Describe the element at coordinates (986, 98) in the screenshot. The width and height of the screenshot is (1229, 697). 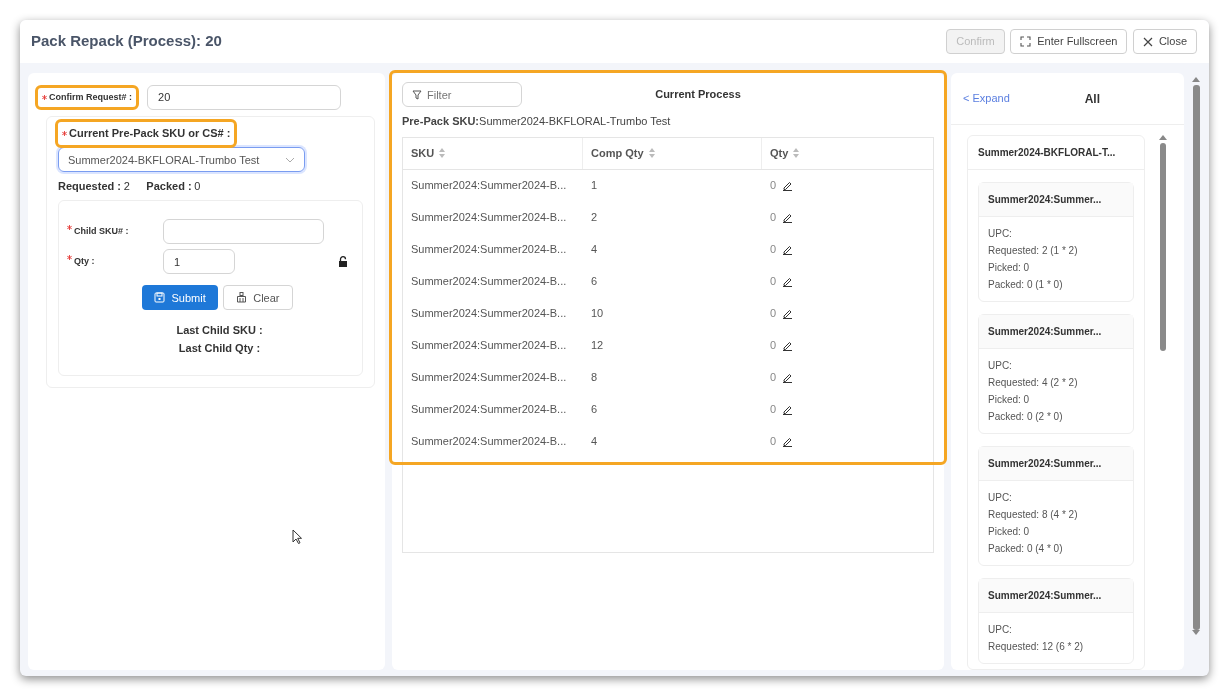
I see `expand-link: < Expand` at that location.